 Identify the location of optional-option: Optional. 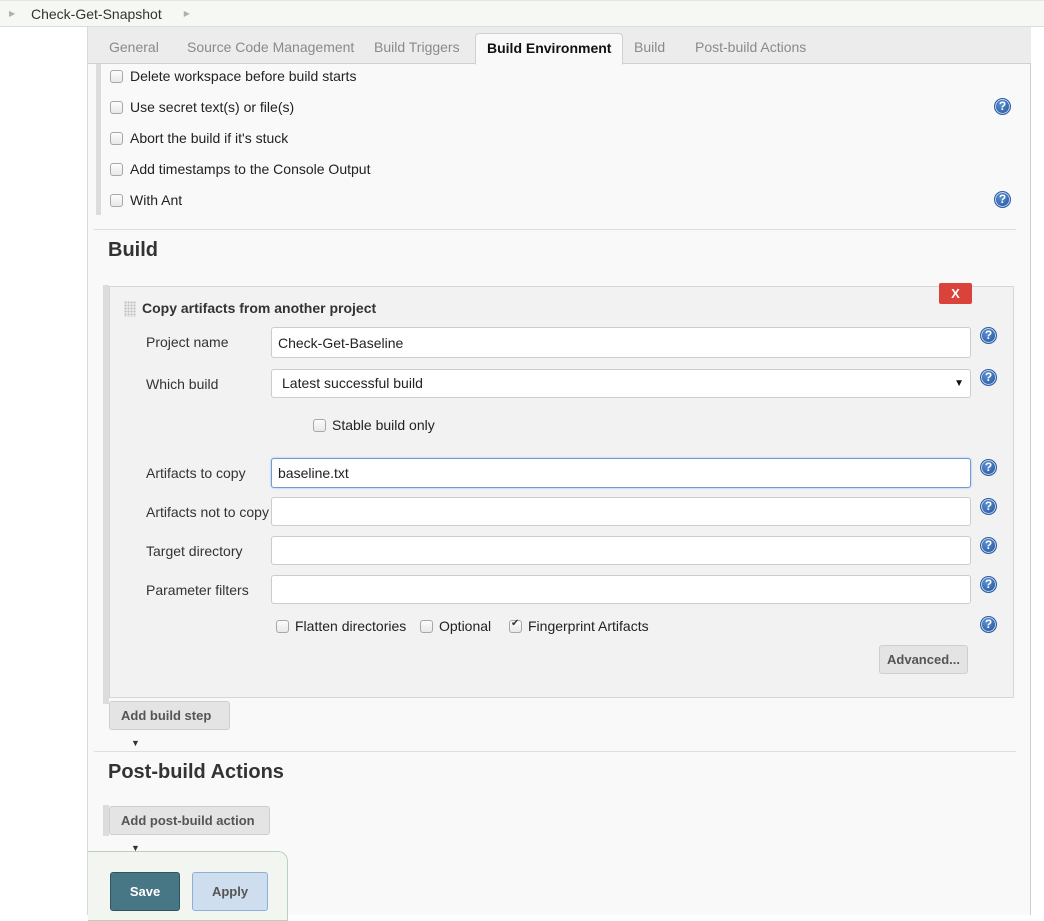
(455, 626).